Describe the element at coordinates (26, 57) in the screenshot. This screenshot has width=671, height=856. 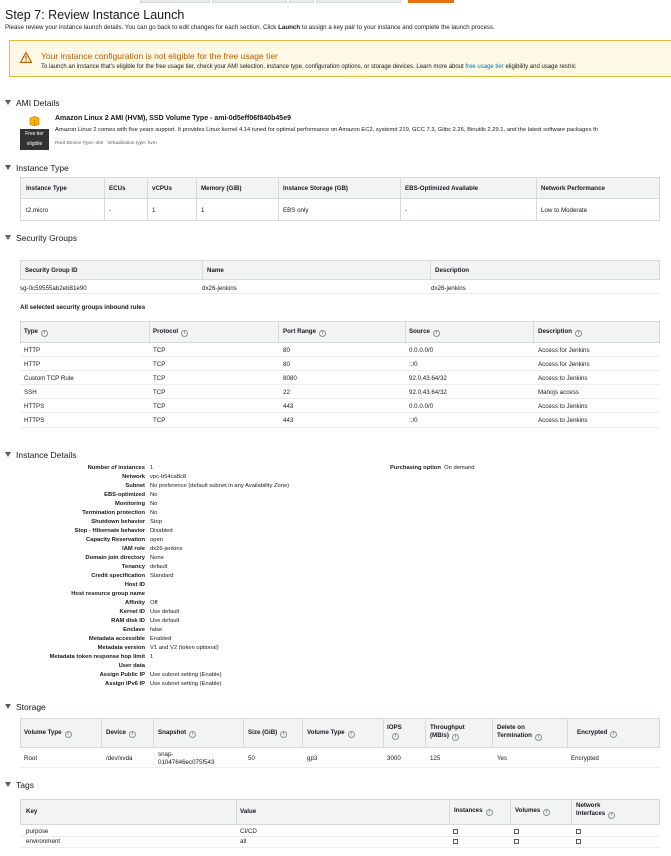
I see `warning-icon` at that location.